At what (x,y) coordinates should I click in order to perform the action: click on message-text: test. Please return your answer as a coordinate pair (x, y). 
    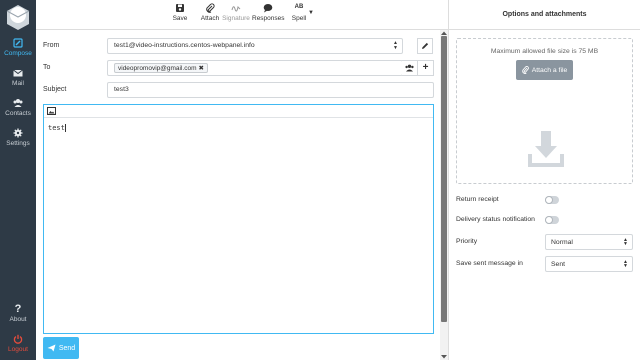
    Looking at the image, I should click on (56, 128).